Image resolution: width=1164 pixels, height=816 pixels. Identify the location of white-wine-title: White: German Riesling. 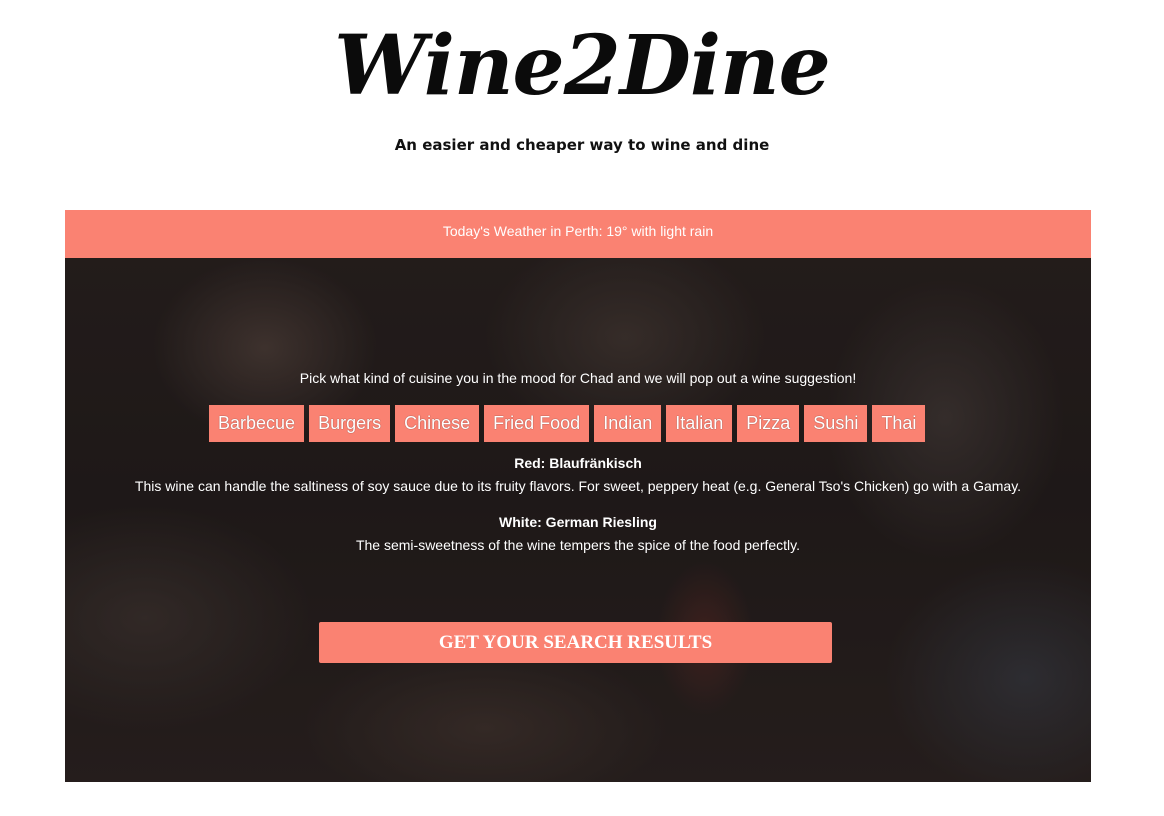
(578, 522).